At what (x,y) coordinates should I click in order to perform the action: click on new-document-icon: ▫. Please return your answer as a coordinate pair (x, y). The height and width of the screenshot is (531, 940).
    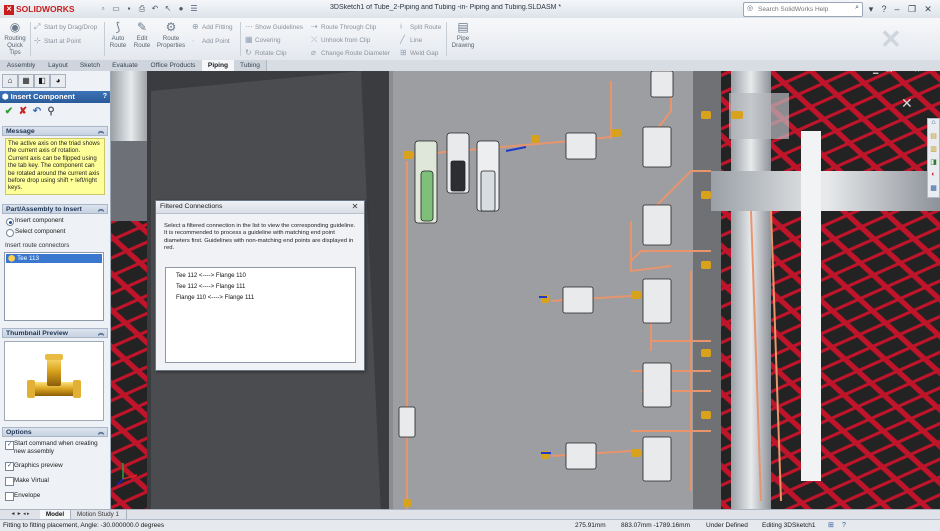
    Looking at the image, I should click on (103, 8).